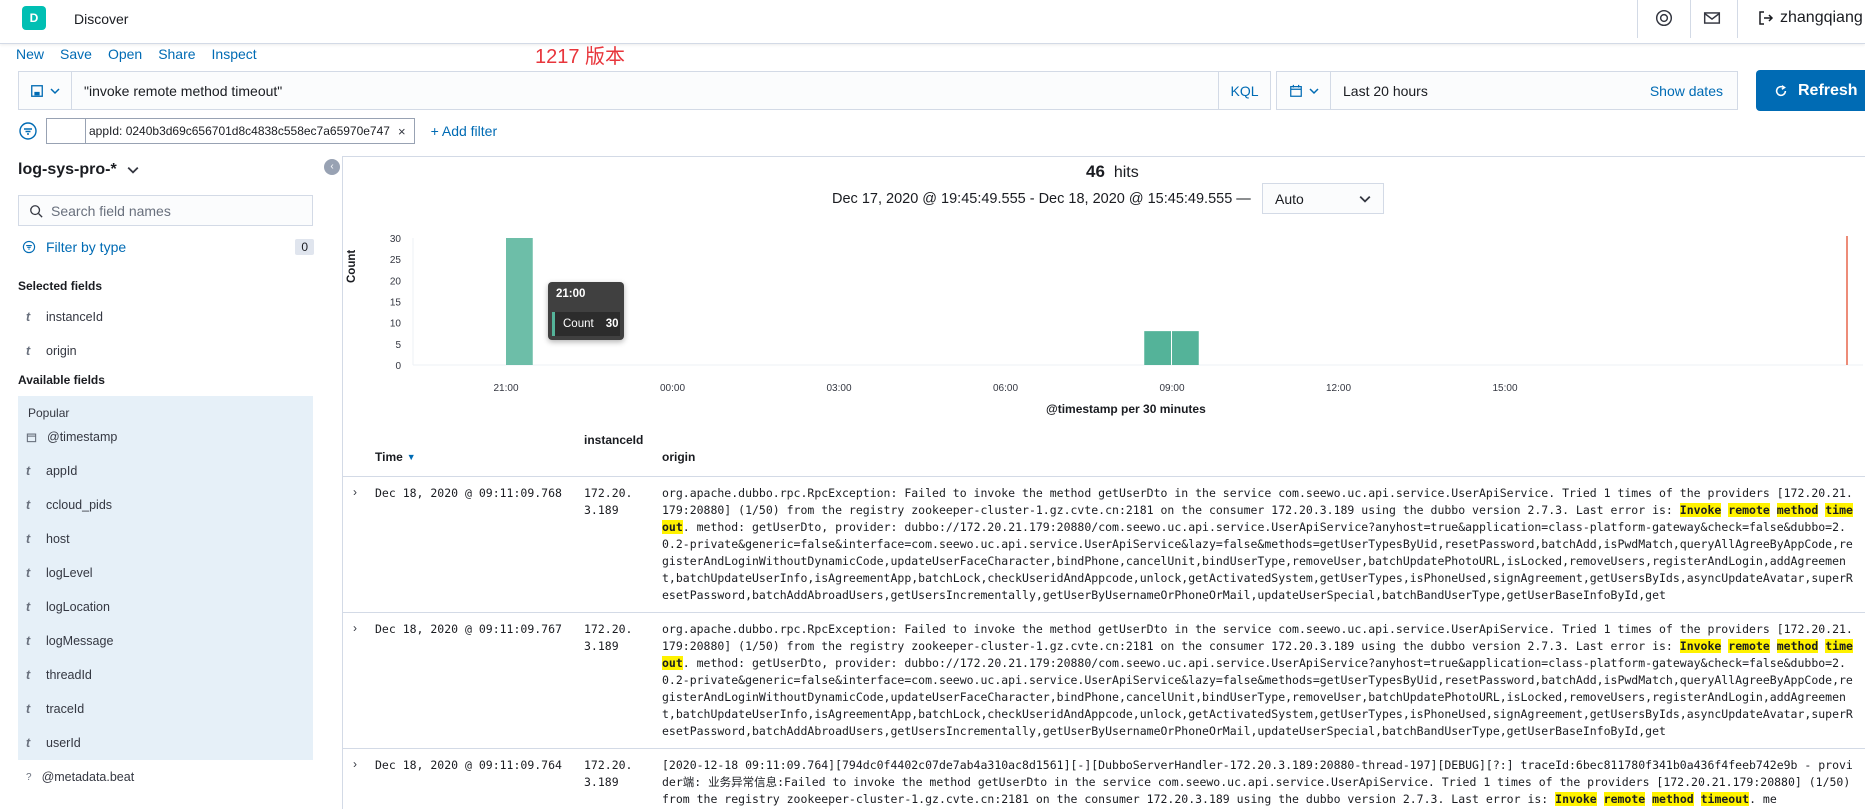 The width and height of the screenshot is (1865, 809). Describe the element at coordinates (678, 457) in the screenshot. I see `column-header-origin: origin` at that location.